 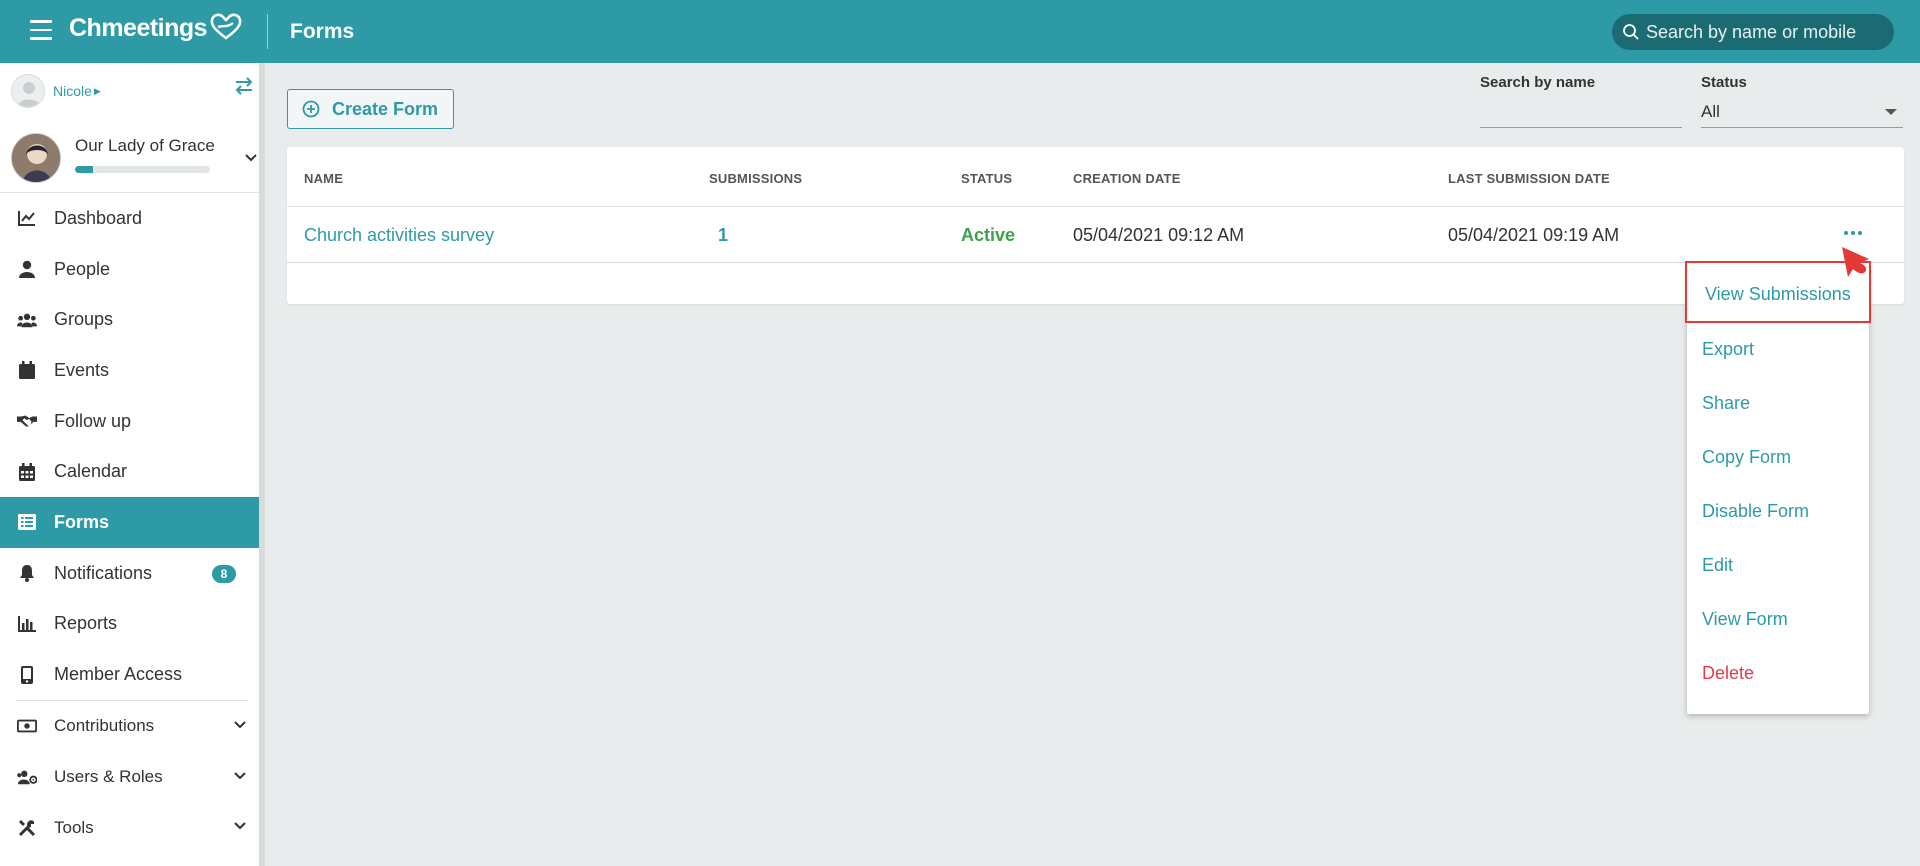 What do you see at coordinates (27, 320) in the screenshot?
I see `users-icon` at bounding box center [27, 320].